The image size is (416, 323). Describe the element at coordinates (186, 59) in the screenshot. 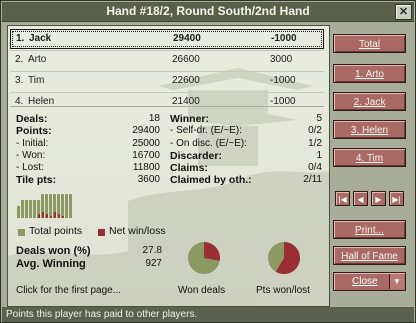

I see `player-points: 26600` at that location.